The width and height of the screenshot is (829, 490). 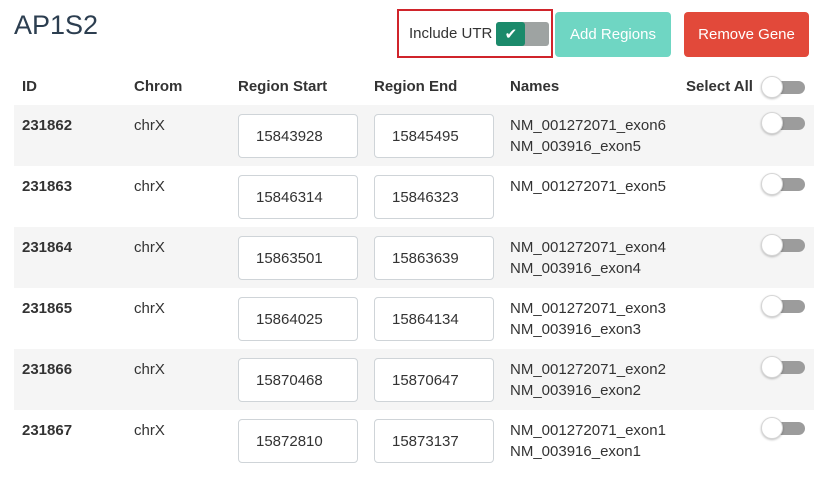 I want to click on column-header-region-end: Region End, so click(x=416, y=86).